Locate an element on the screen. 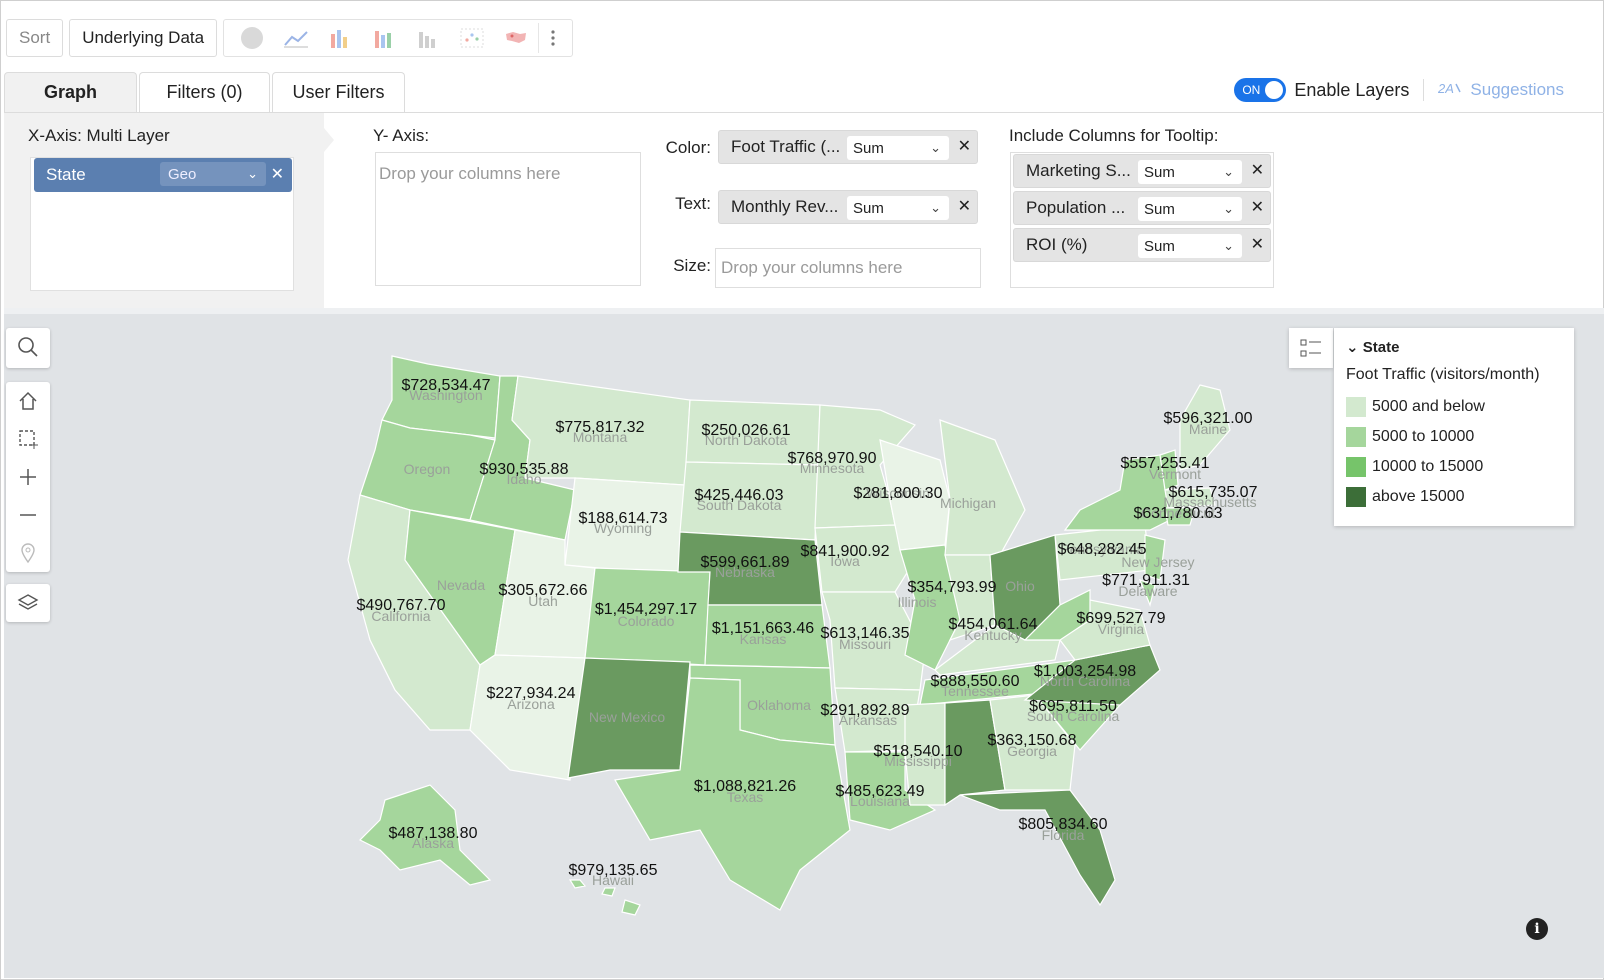 This screenshot has height=980, width=1604. legend-toggle-icon is located at coordinates (1311, 348).